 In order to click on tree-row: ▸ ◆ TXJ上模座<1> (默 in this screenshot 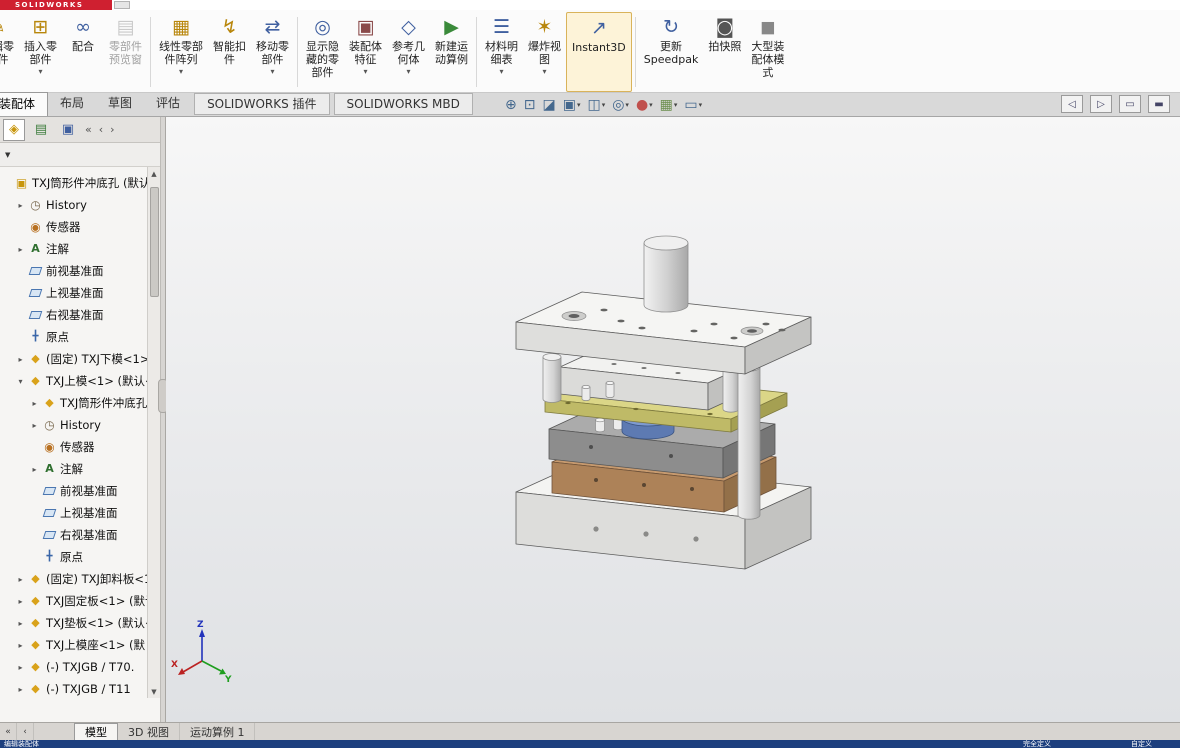, I will do `click(80, 645)`.